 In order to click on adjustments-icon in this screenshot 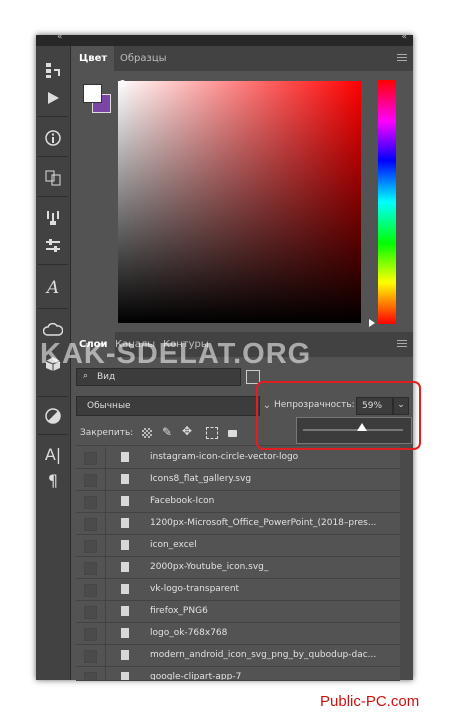, I will do `click(53, 416)`.